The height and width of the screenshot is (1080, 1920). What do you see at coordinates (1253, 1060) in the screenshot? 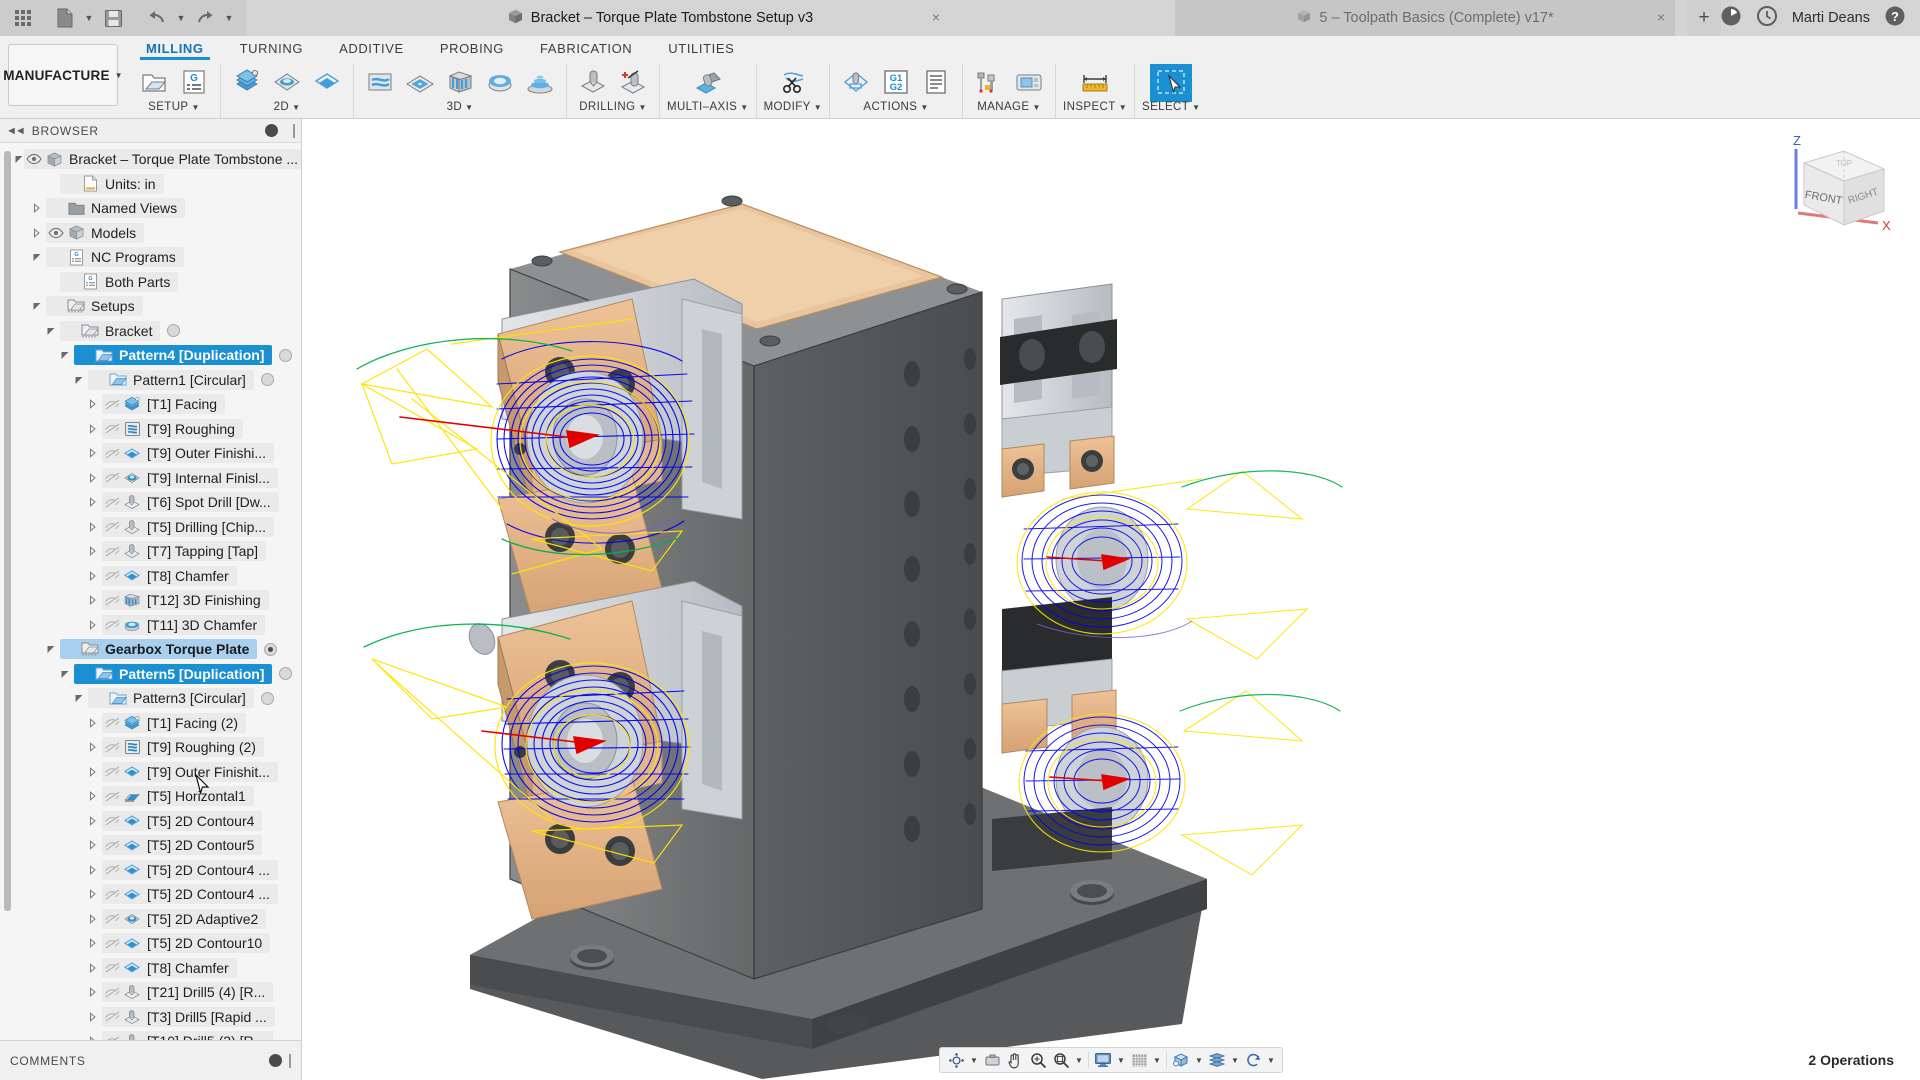
I see `refresh-icon` at bounding box center [1253, 1060].